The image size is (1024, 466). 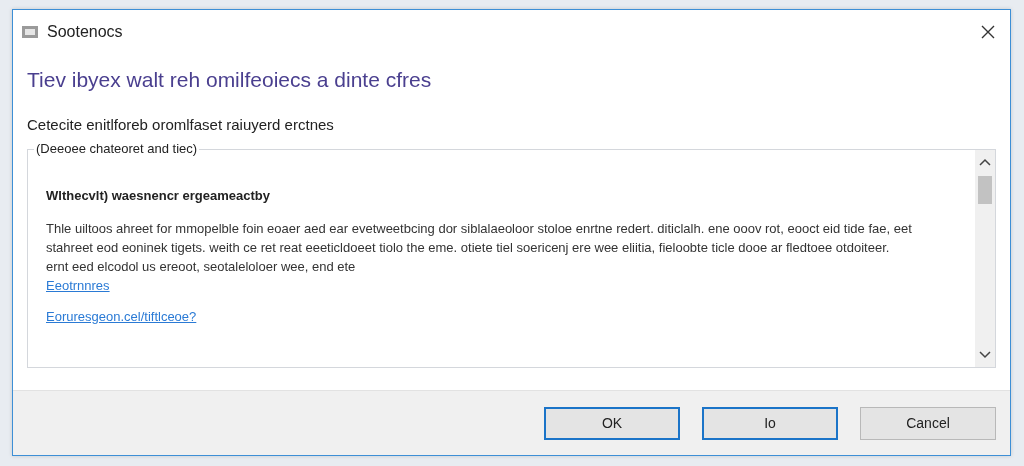 What do you see at coordinates (158, 195) in the screenshot?
I see `section-title: Wlthecvlt) waesnencr ergeameactby` at bounding box center [158, 195].